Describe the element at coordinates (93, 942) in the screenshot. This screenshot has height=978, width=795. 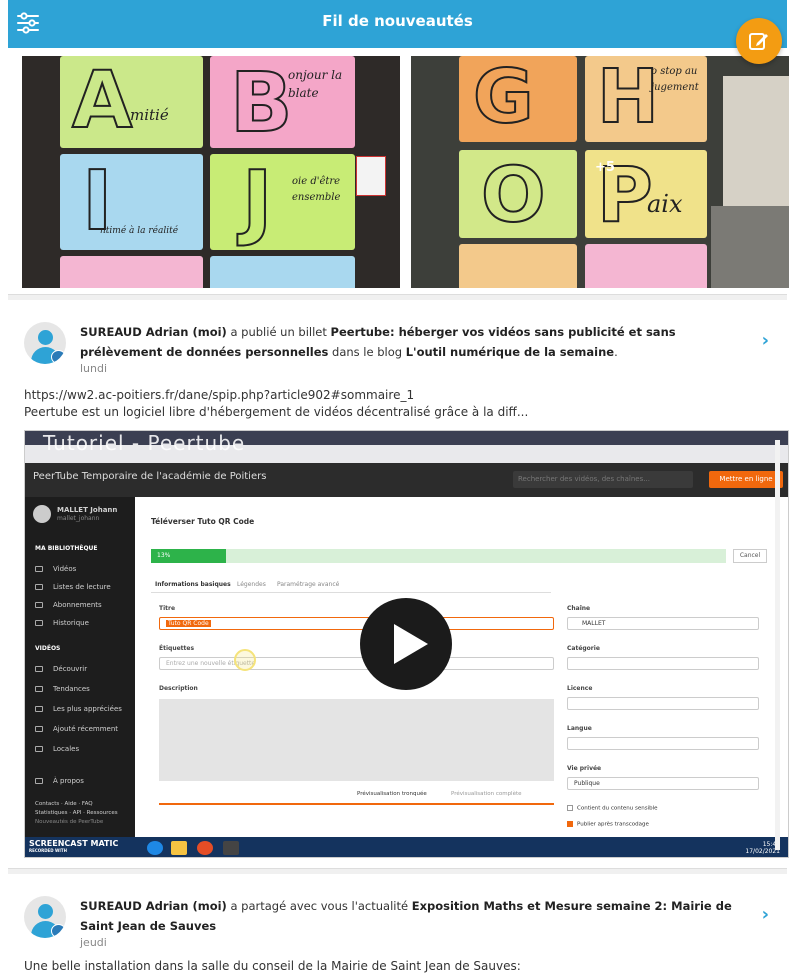
I see `timestamp: jeudi` at that location.